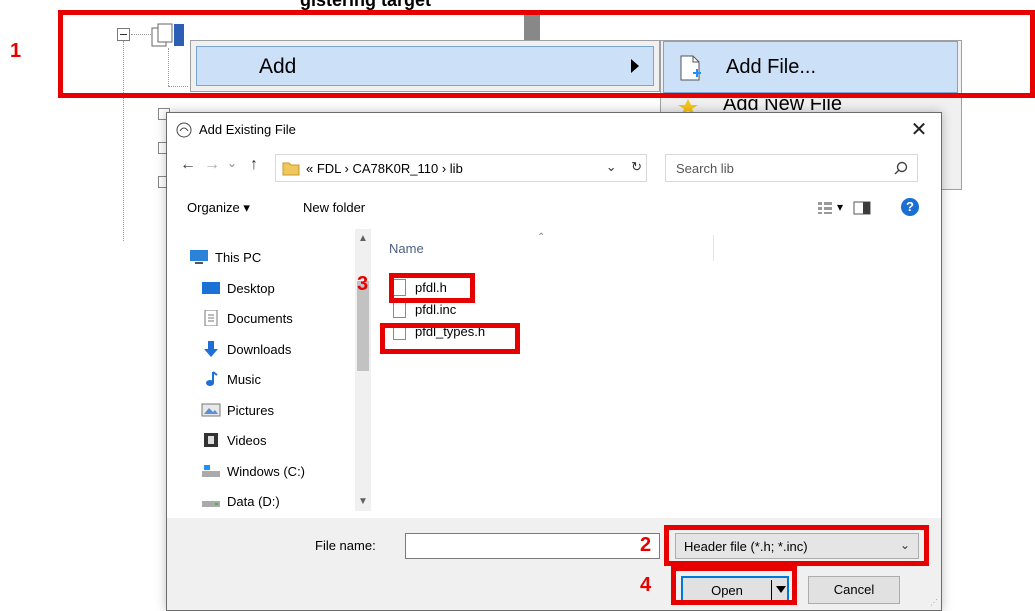 Image resolution: width=1035 pixels, height=611 pixels. I want to click on dialog-titlebar: Add Existing File ✕, so click(554, 130).